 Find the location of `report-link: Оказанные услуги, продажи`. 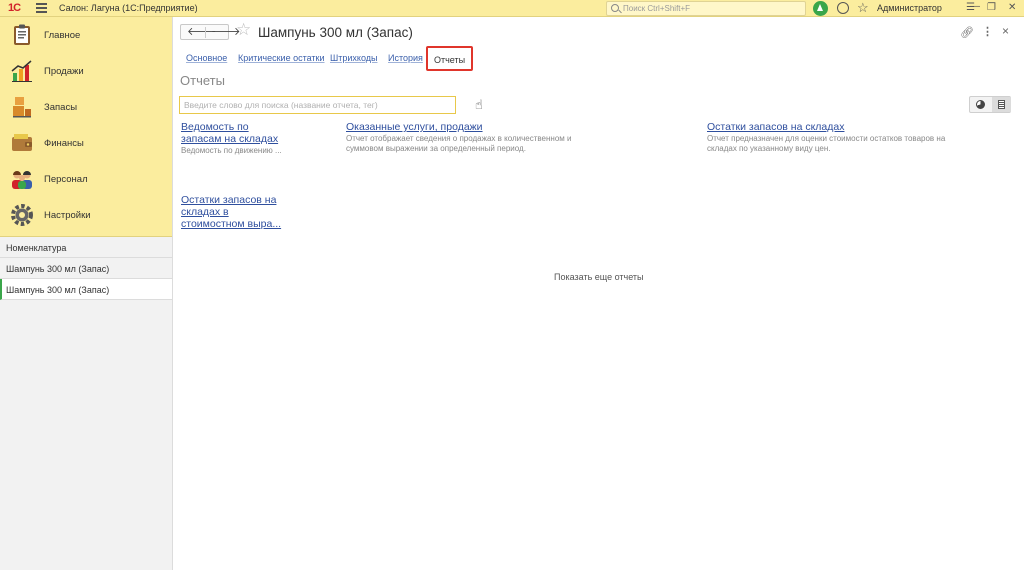

report-link: Оказанные услуги, продажи is located at coordinates (468, 127).